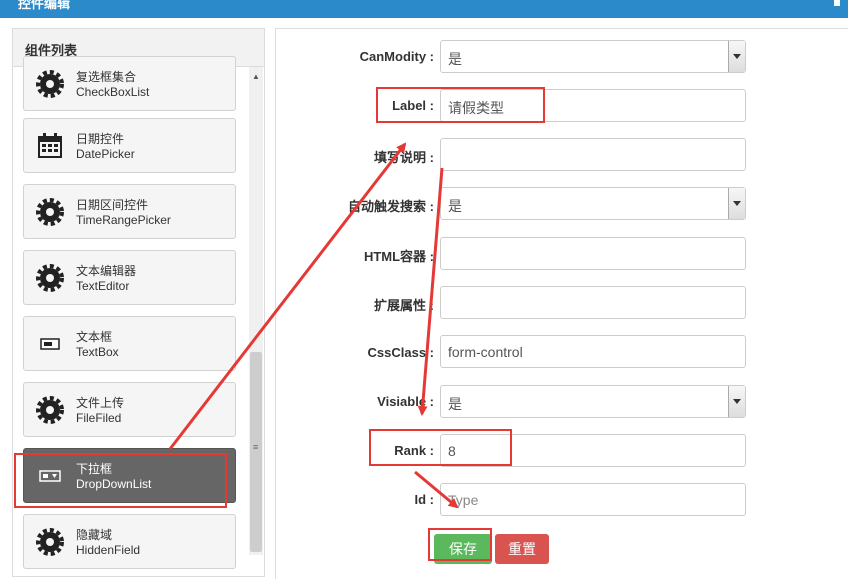 The image size is (848, 579). I want to click on visiable-label: Visiable :, so click(405, 401).